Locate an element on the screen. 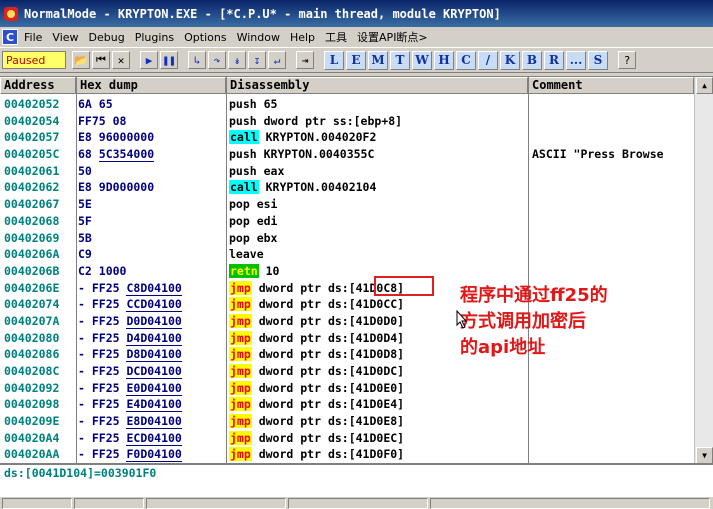 The image size is (713, 509). status-label: Paused is located at coordinates (34, 60).